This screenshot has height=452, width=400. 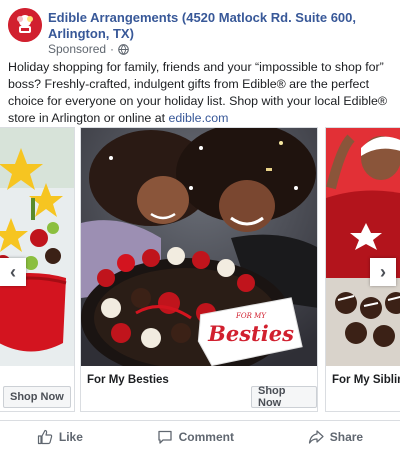 What do you see at coordinates (363, 247) in the screenshot?
I see `card-image-siblings` at bounding box center [363, 247].